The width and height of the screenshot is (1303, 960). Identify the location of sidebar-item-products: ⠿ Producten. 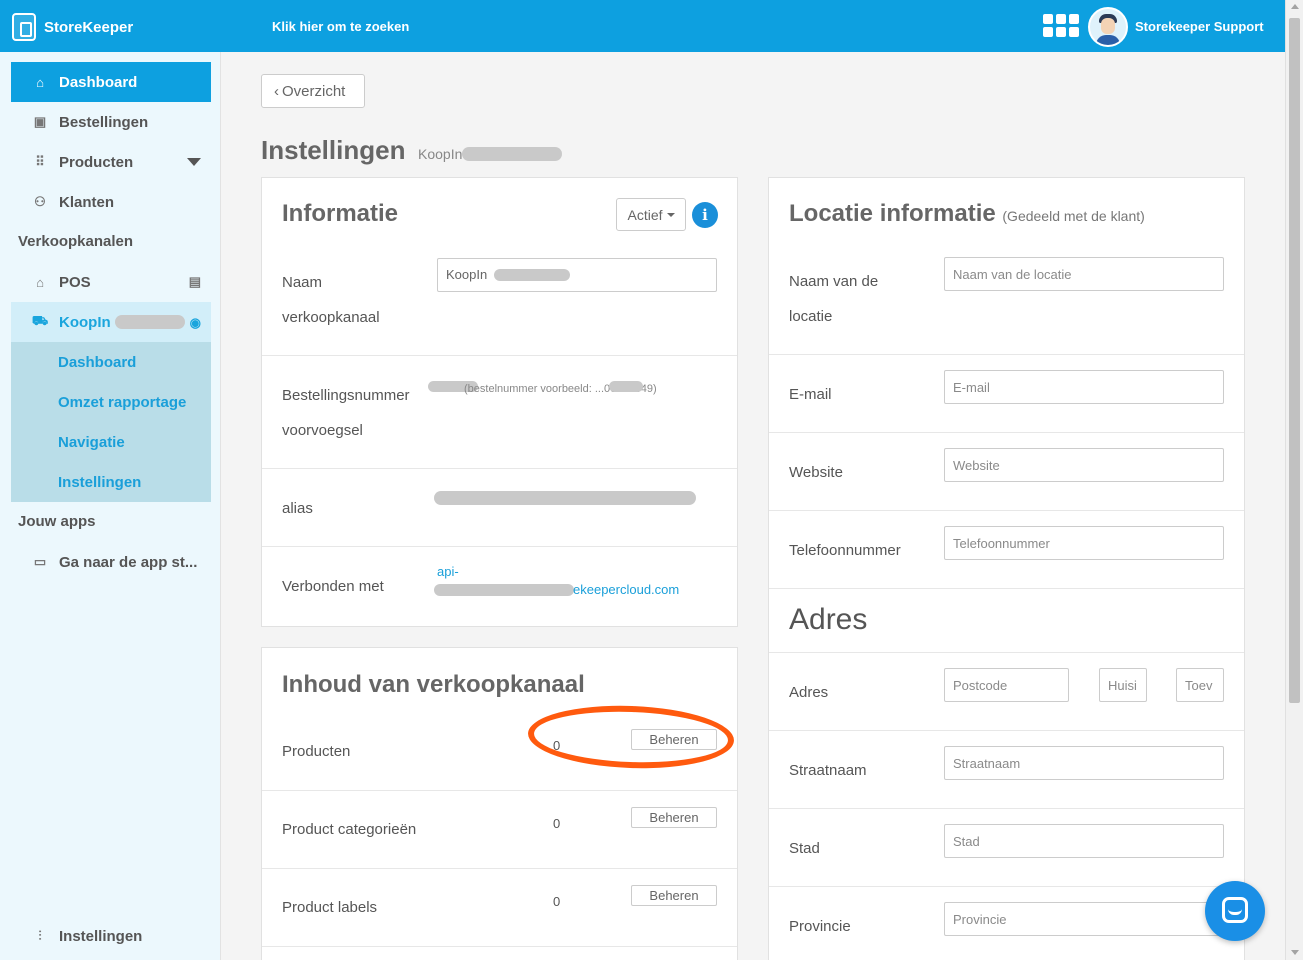
(111, 162).